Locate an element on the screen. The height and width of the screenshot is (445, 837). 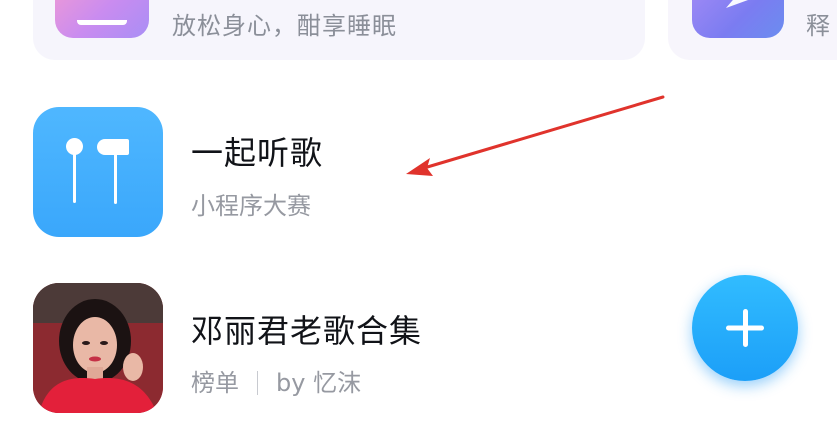
add-button is located at coordinates (745, 328).